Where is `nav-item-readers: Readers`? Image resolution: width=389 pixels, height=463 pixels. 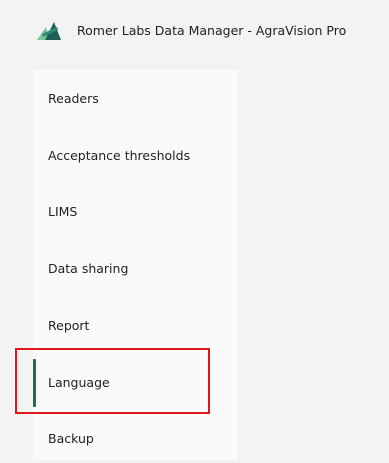 nav-item-readers: Readers is located at coordinates (135, 99).